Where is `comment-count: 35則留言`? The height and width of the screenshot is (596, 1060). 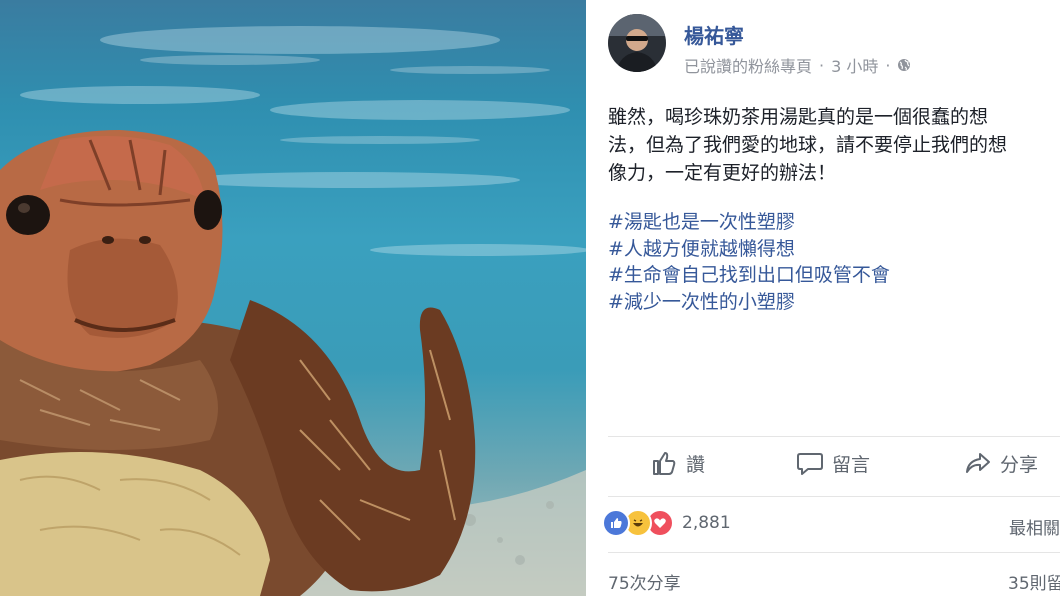
comment-count: 35則留言 is located at coordinates (1034, 581).